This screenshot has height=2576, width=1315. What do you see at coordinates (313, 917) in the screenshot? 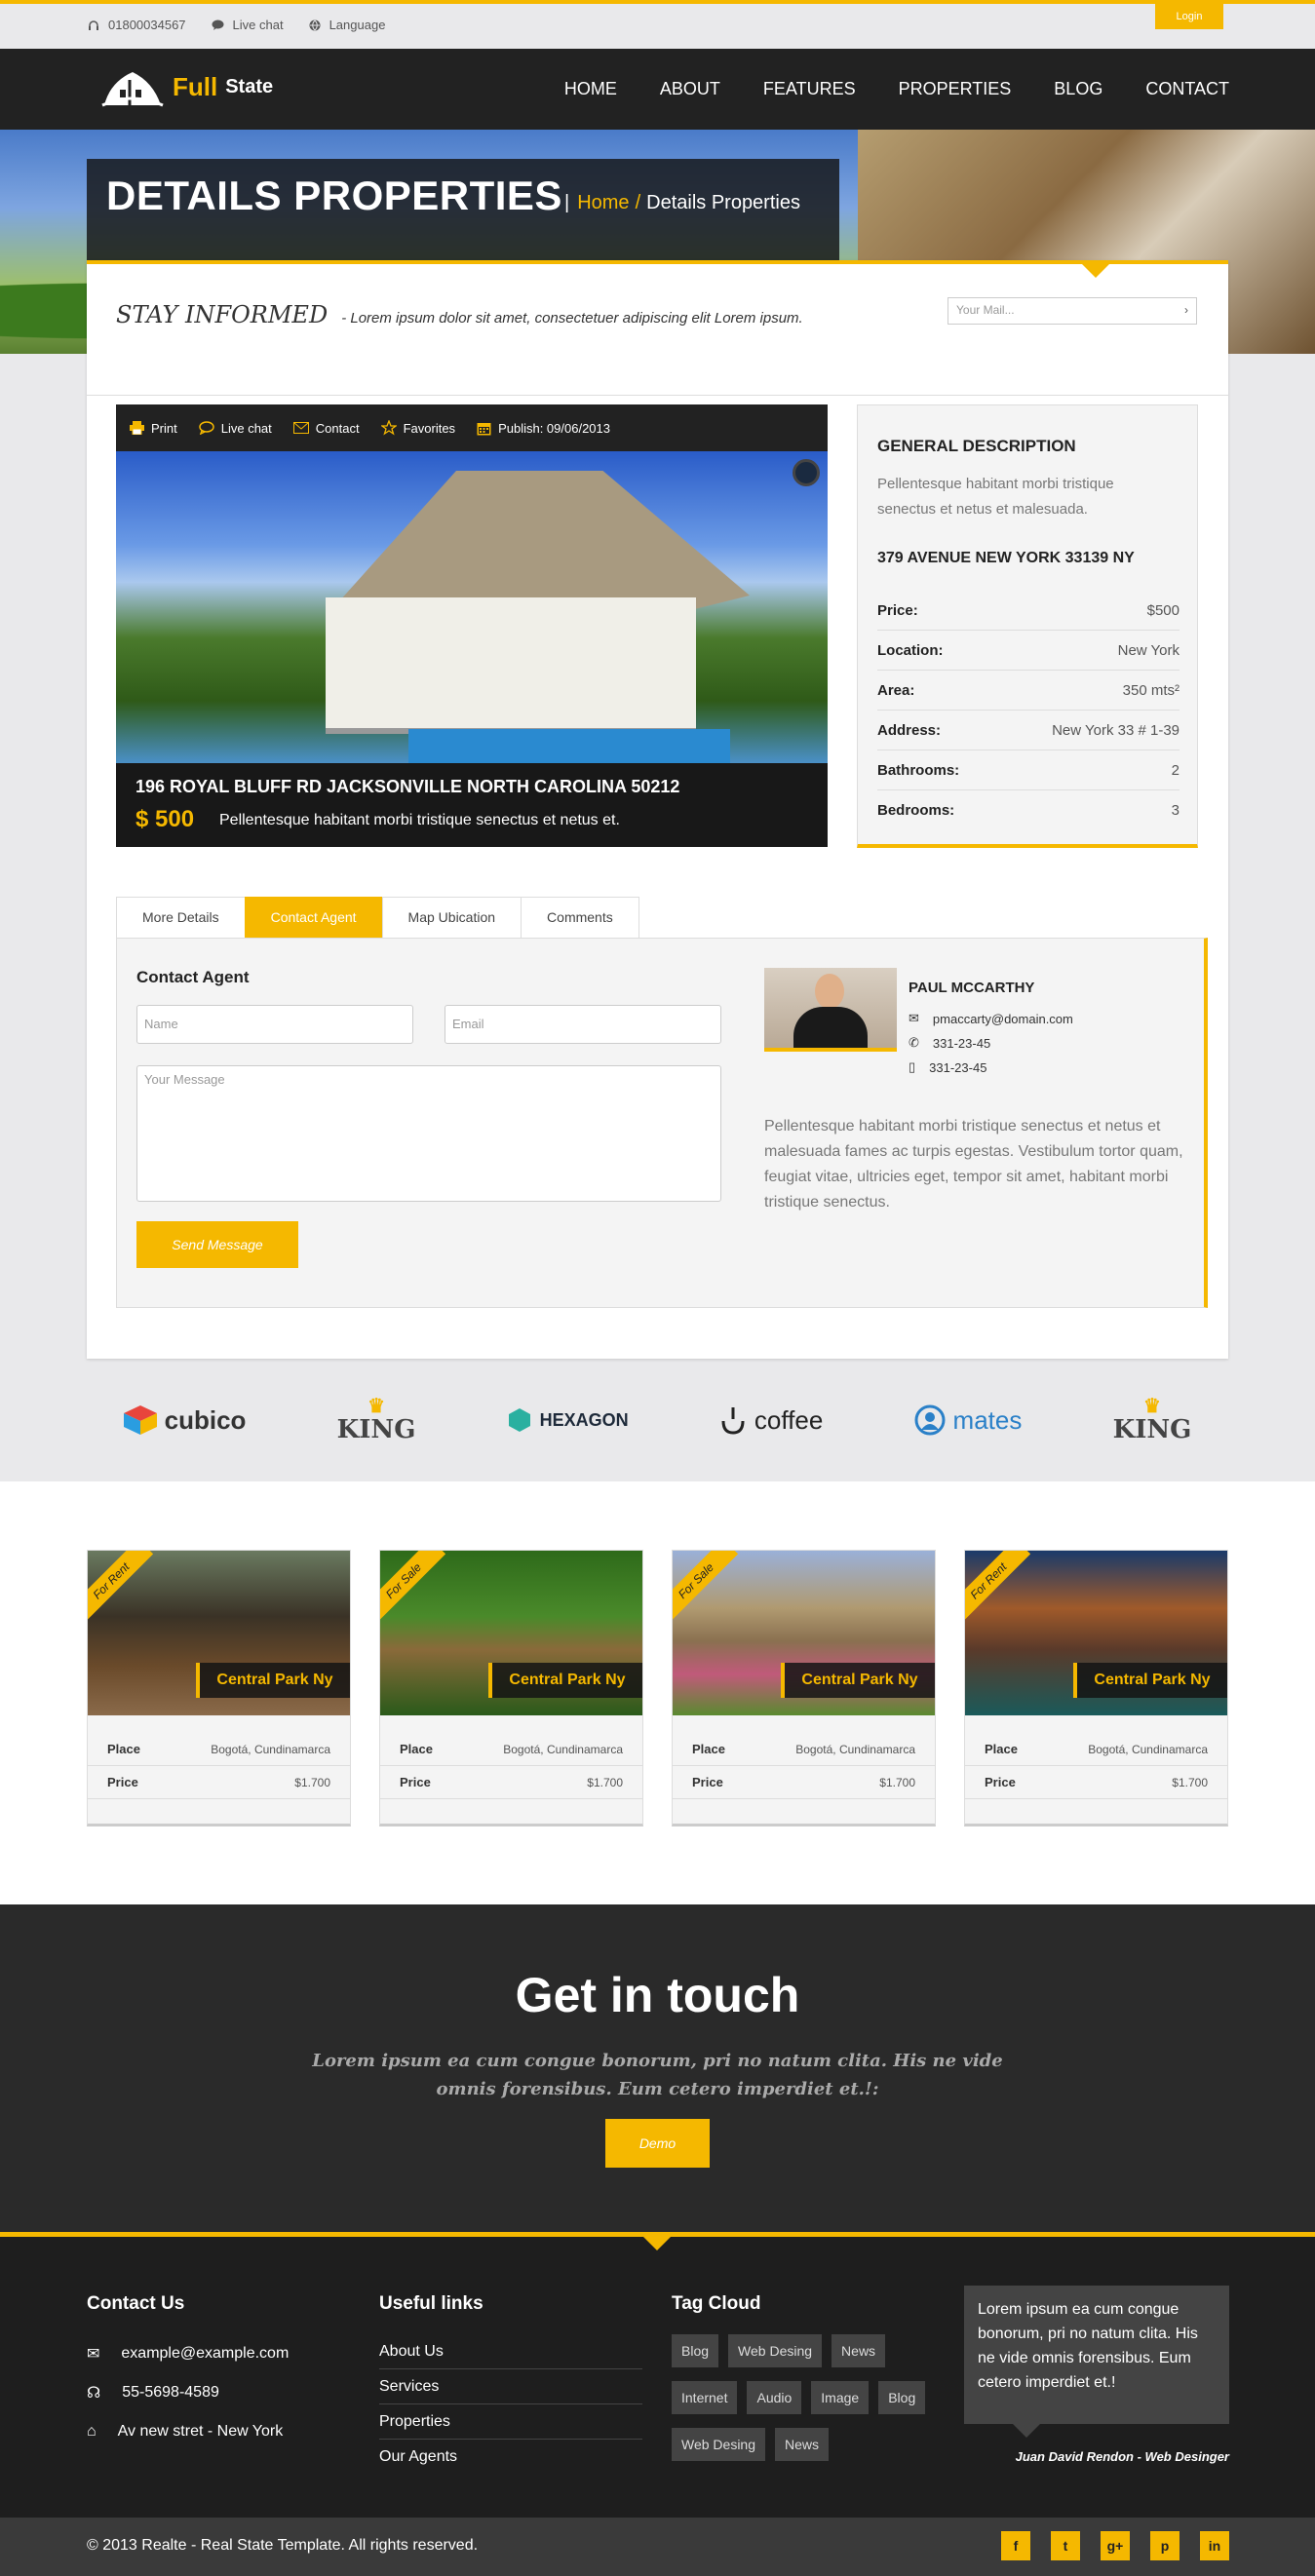
I see `tab-contact-agent: Contact Agent` at bounding box center [313, 917].